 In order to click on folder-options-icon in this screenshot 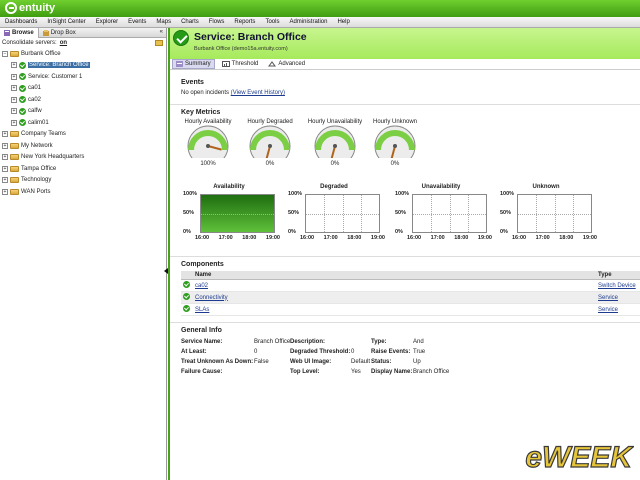, I will do `click(159, 43)`.